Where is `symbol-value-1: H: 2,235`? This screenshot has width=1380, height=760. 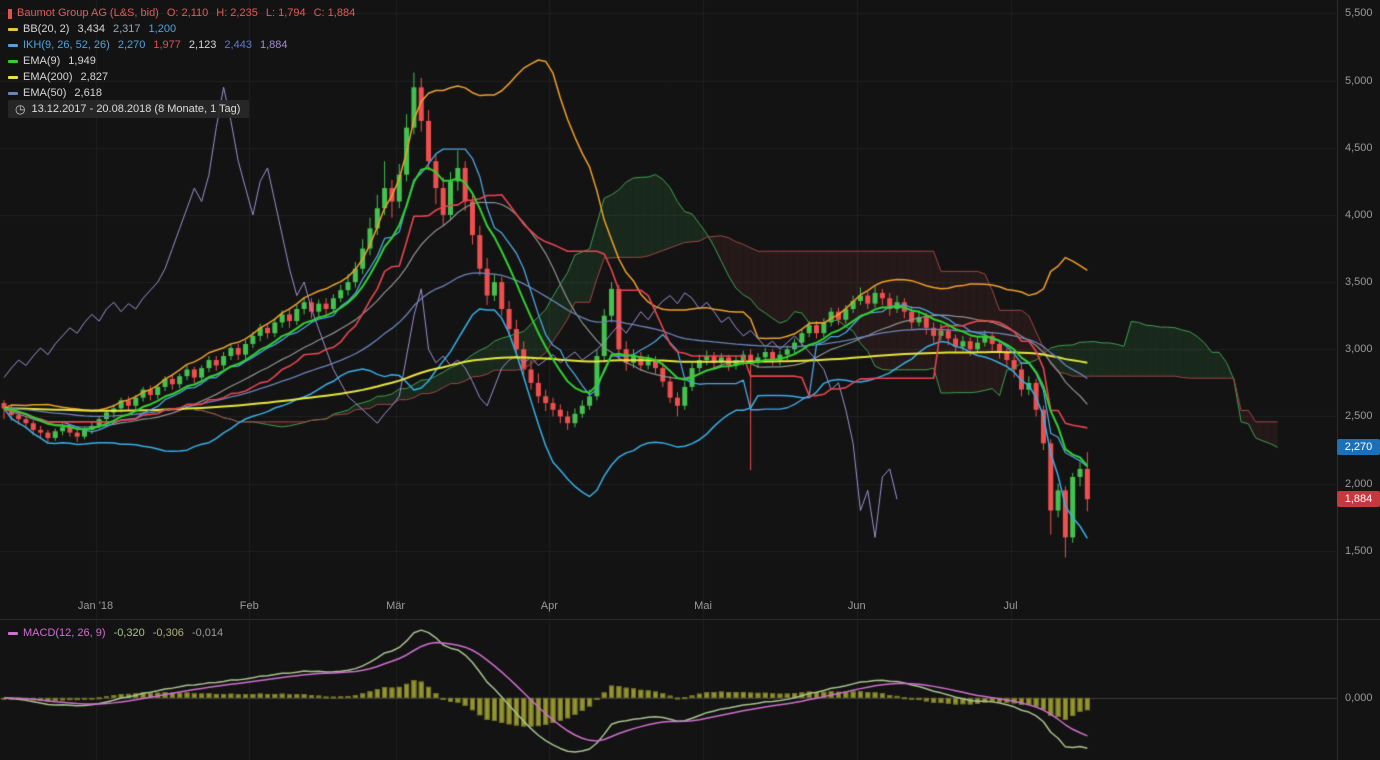
symbol-value-1: H: 2,235 is located at coordinates (237, 13).